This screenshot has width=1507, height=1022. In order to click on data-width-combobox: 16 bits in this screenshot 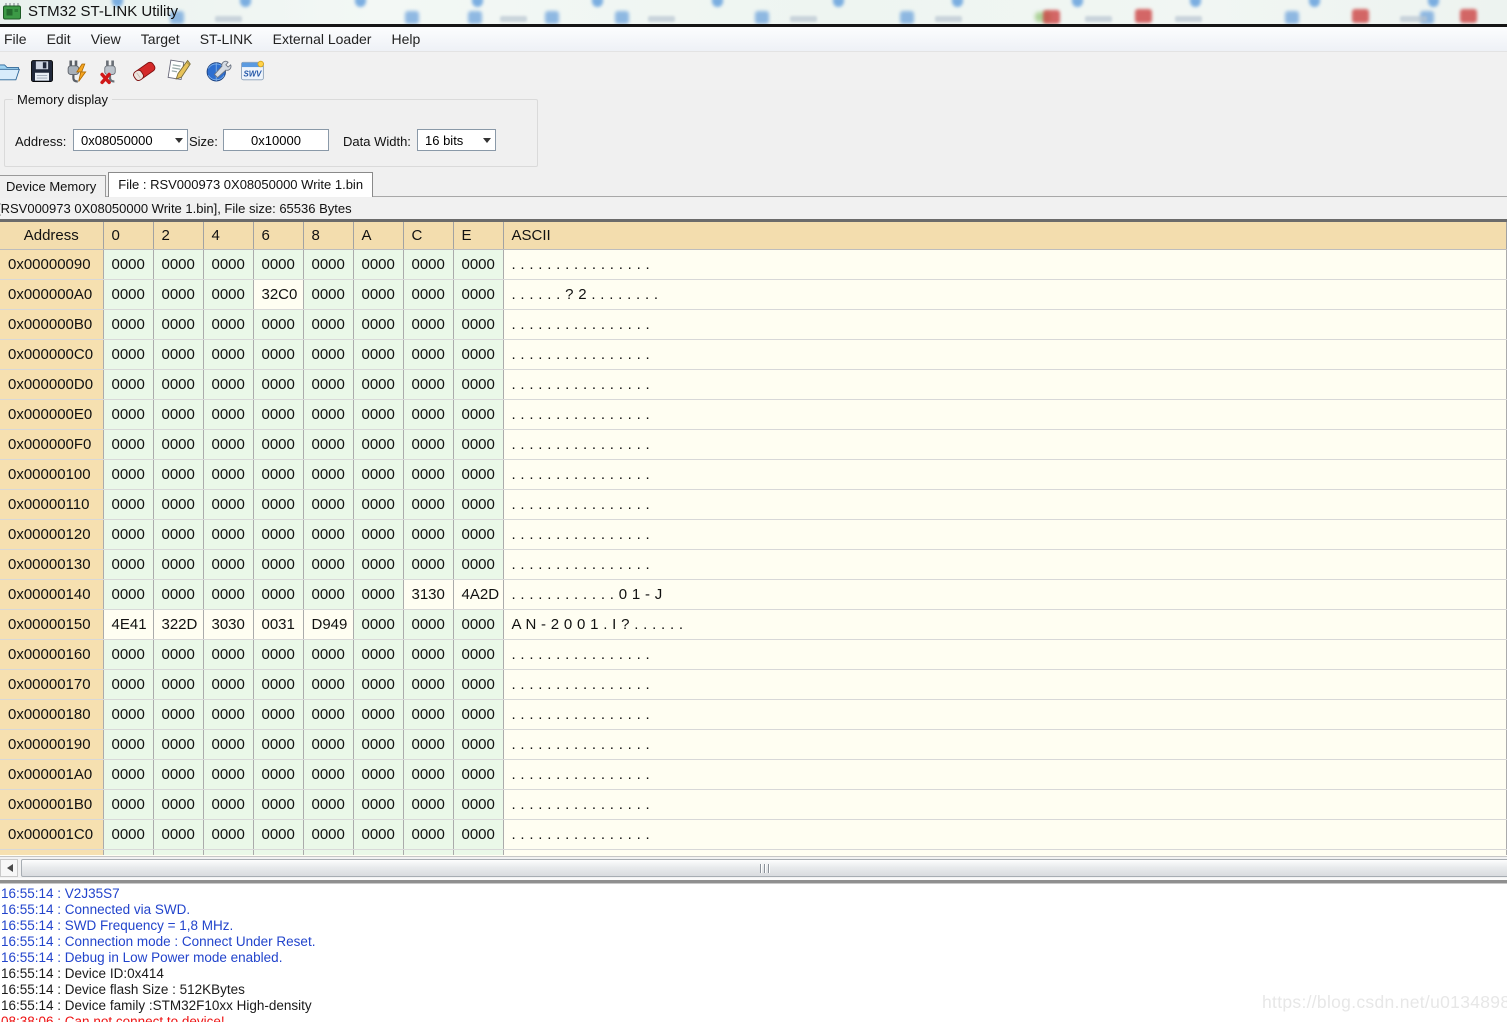, I will do `click(456, 140)`.